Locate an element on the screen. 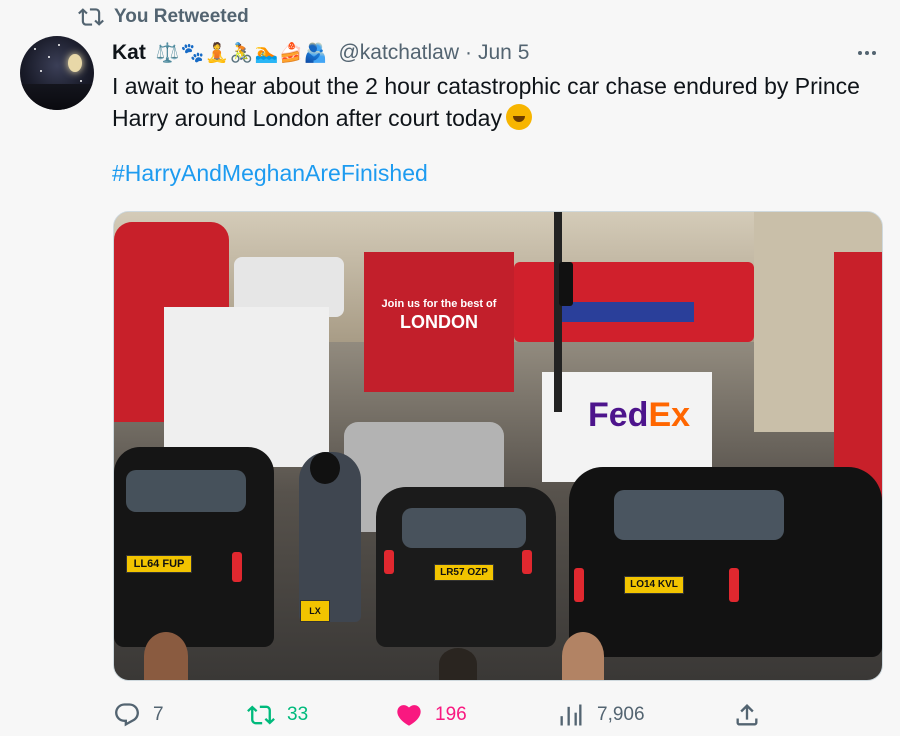 Image resolution: width=900 pixels, height=736 pixels. view-count: 7,906 is located at coordinates (621, 714).